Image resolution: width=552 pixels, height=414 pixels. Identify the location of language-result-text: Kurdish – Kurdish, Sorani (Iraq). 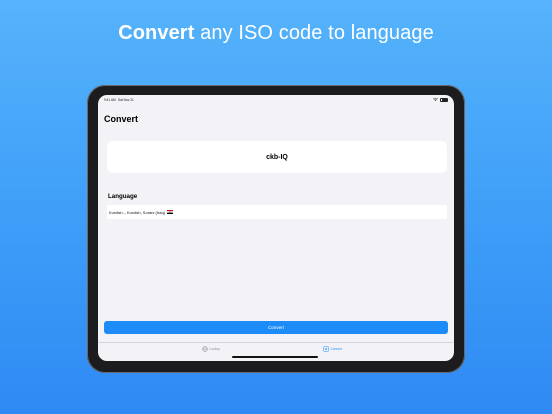
(137, 212).